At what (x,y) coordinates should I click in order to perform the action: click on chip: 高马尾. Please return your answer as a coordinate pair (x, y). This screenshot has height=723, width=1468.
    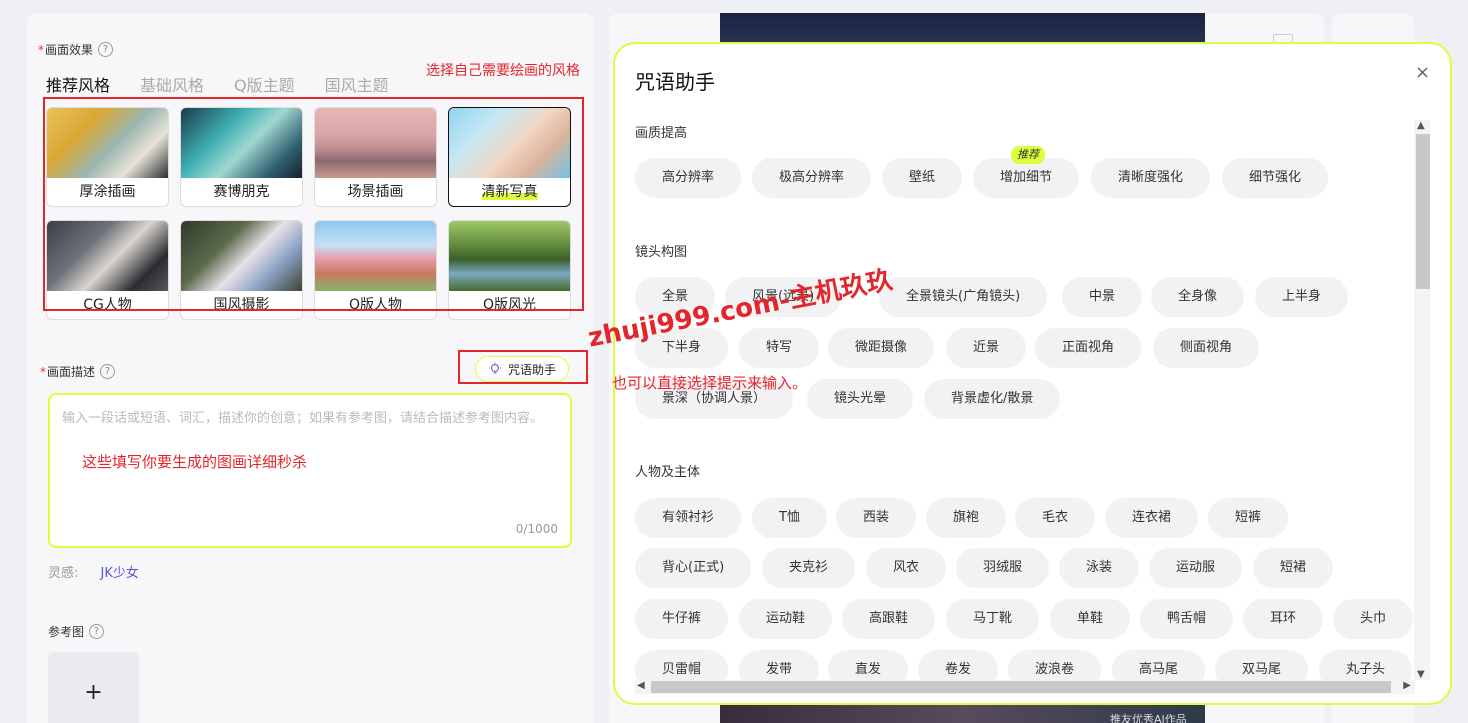
    Looking at the image, I should click on (1159, 666).